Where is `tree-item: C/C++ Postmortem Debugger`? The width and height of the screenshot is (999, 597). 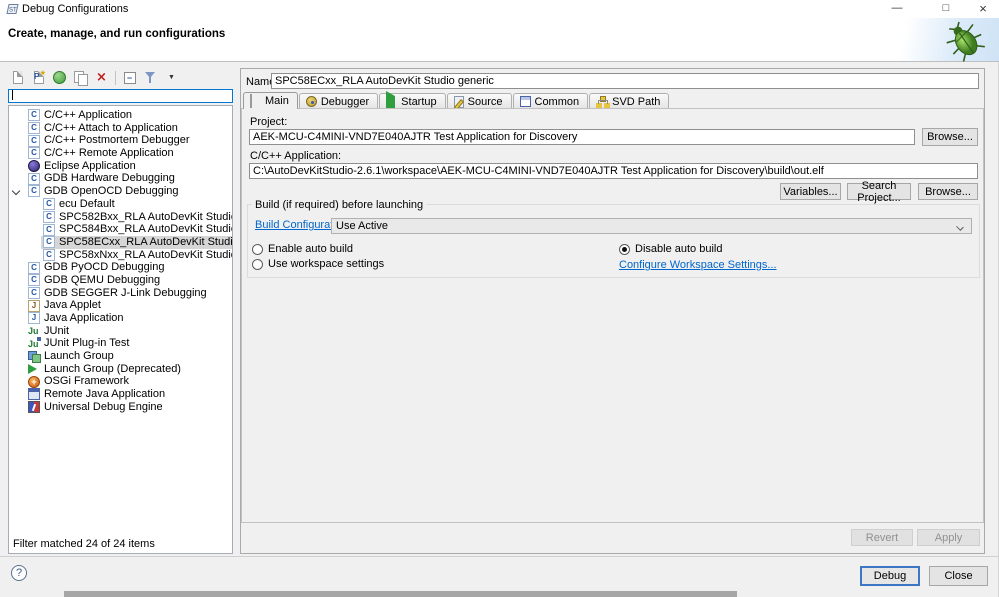
tree-item: C/C++ Postmortem Debugger is located at coordinates (120, 140).